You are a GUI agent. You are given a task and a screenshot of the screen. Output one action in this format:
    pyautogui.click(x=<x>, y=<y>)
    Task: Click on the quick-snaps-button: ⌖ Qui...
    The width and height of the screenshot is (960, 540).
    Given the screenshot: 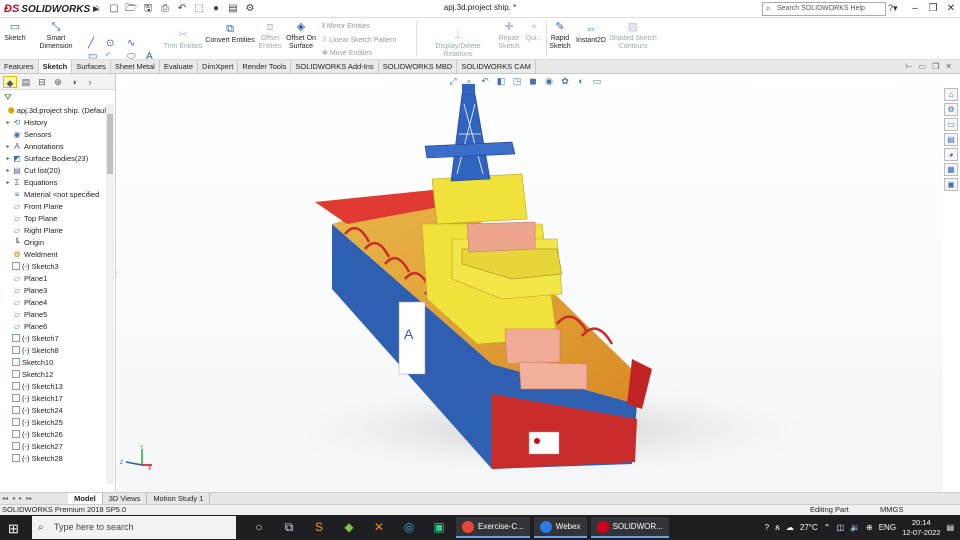 What is the action you would take?
    pyautogui.click(x=534, y=31)
    